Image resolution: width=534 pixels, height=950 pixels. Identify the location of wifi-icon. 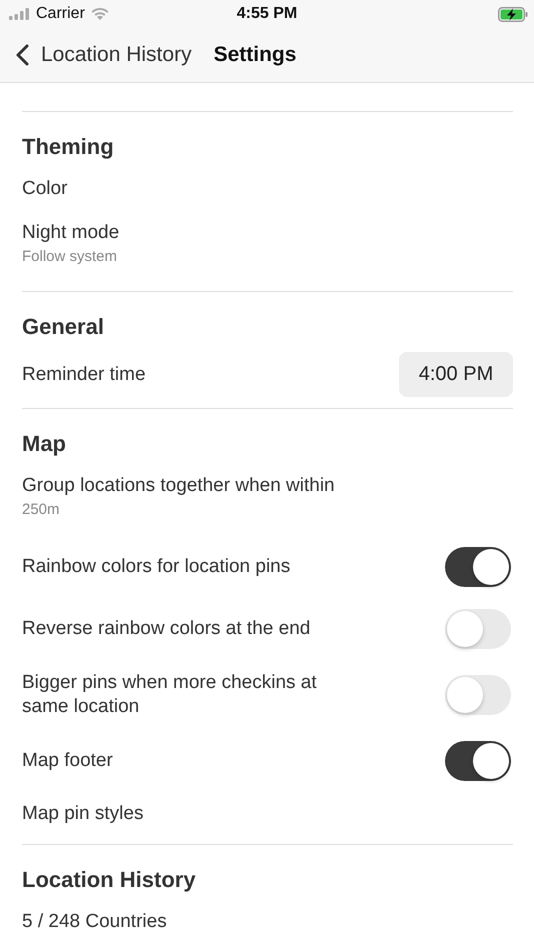
(100, 14).